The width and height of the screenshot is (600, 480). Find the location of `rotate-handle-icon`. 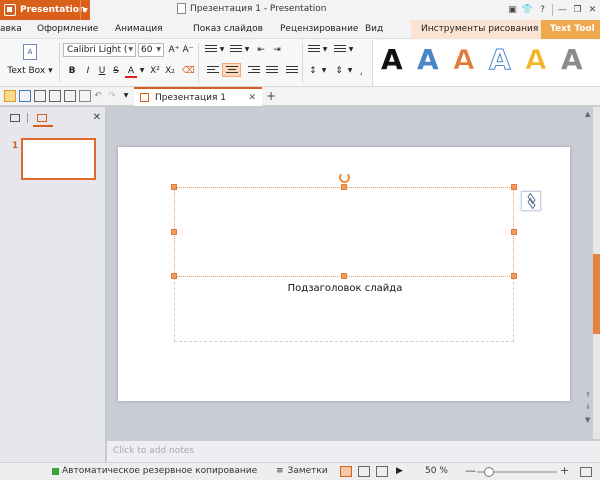

rotate-handle-icon is located at coordinates (344, 177).